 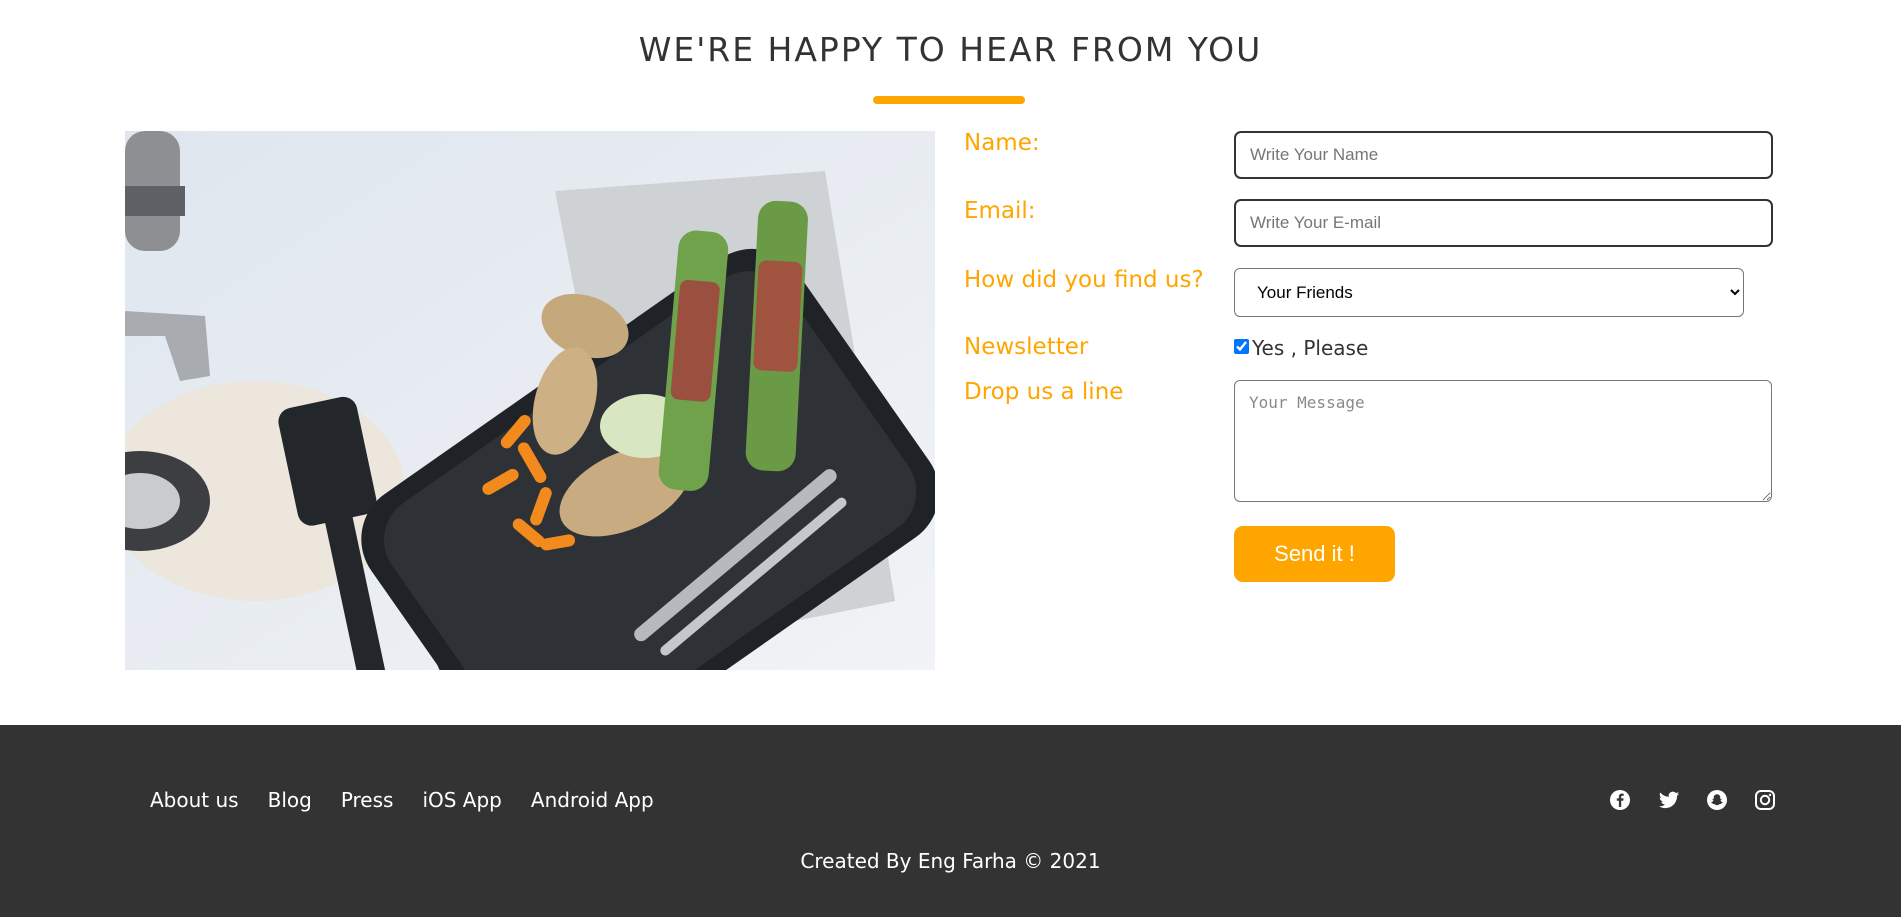 I want to click on send-button: Send it !, so click(x=1314, y=554).